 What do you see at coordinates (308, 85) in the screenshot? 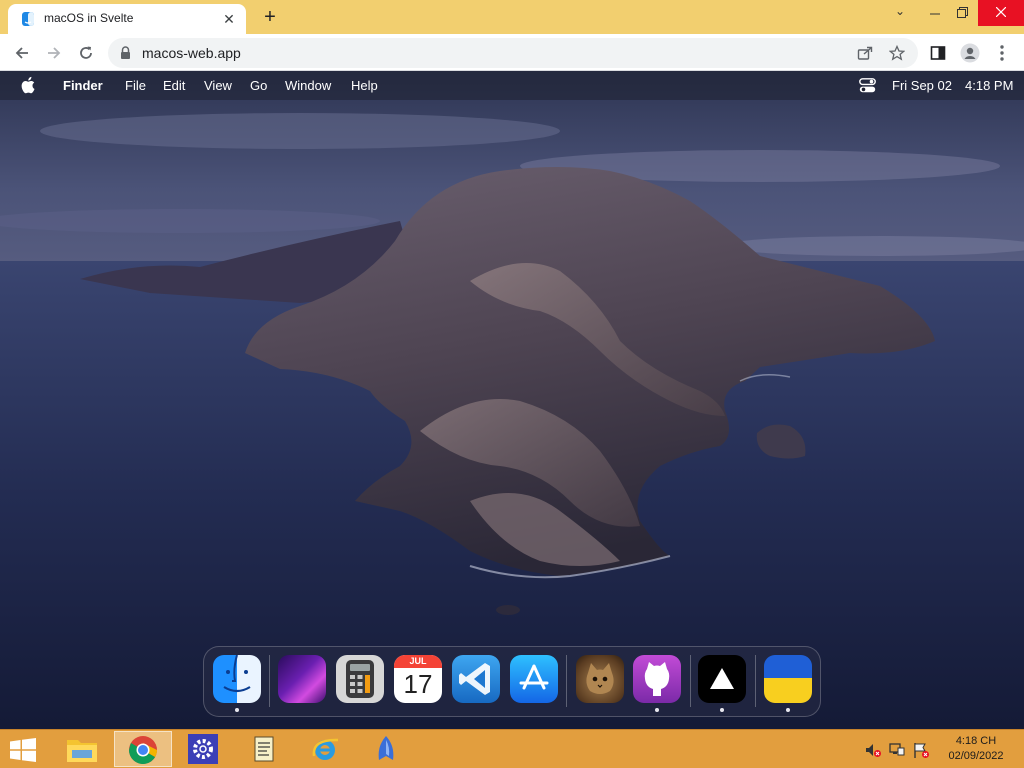
I see `menu-window: Window` at bounding box center [308, 85].